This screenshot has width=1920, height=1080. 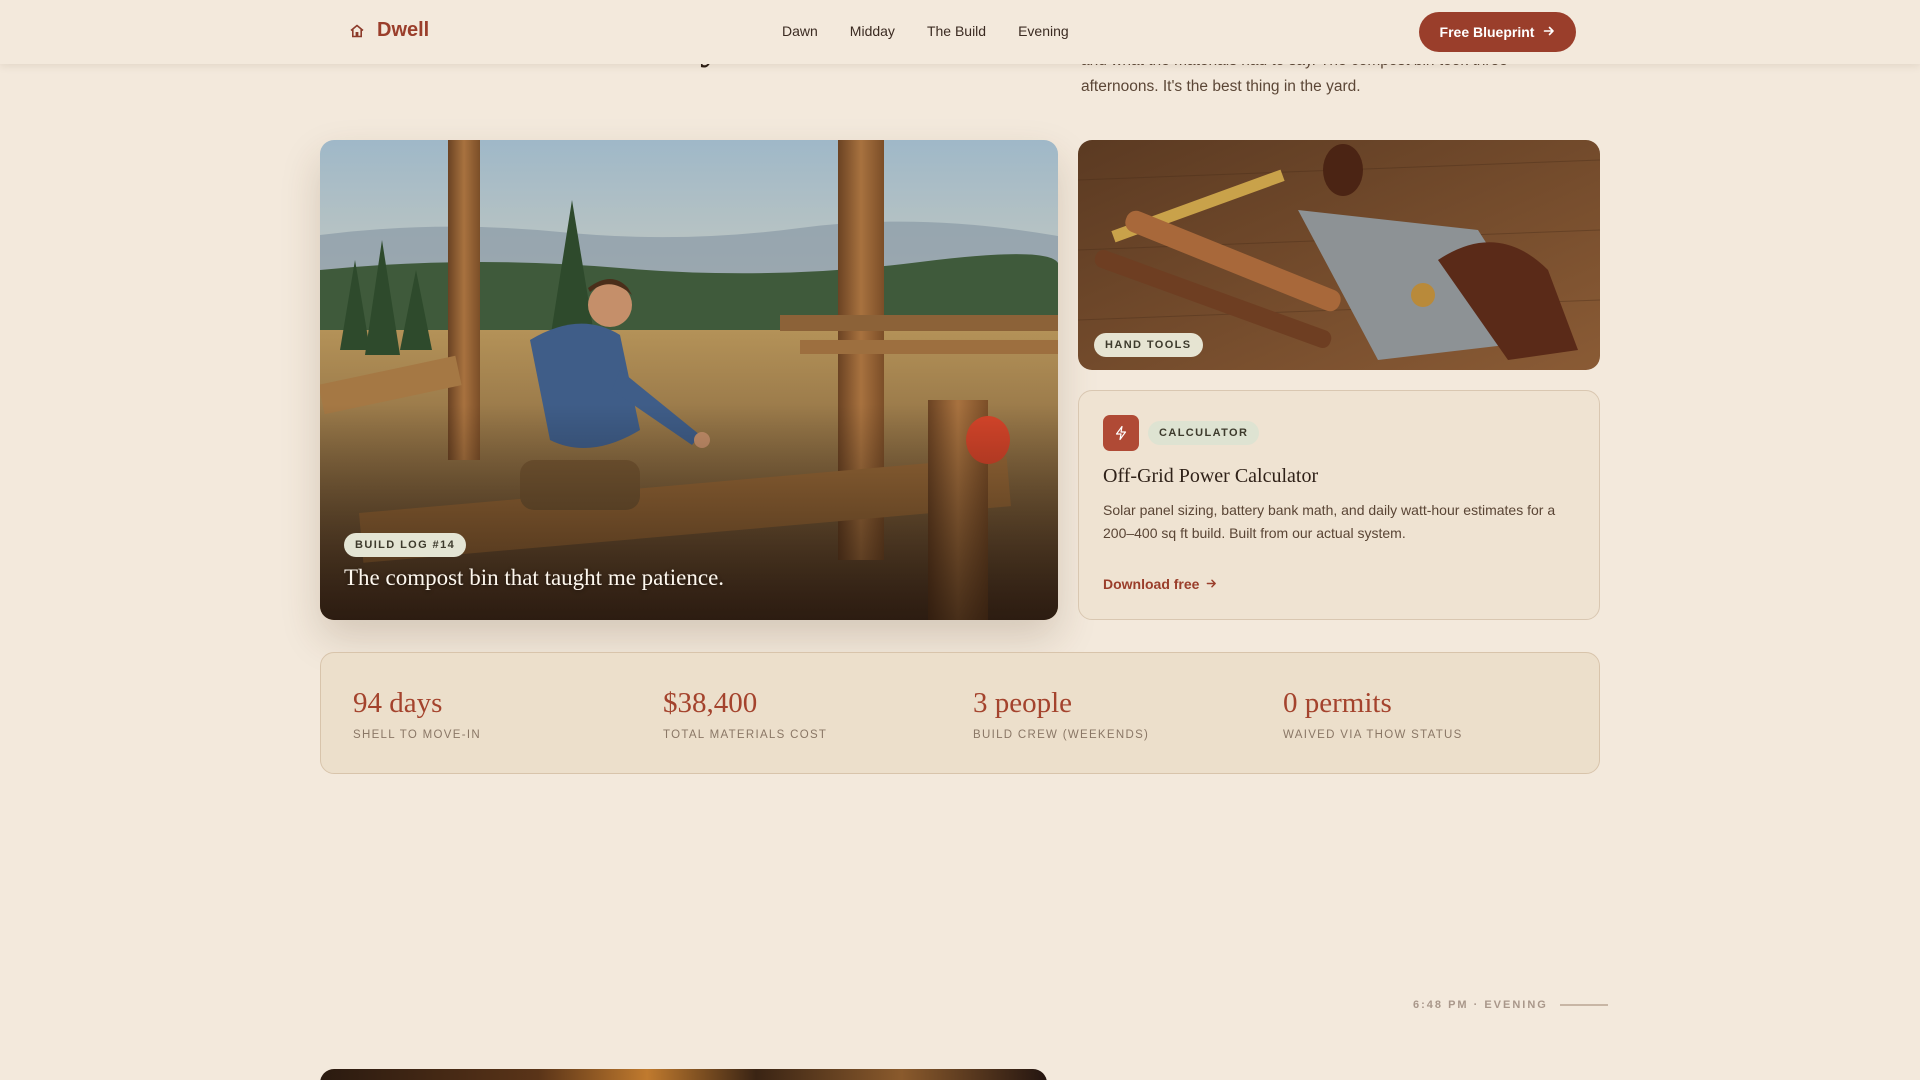 I want to click on stat-cost: $38,400 TOTAL MATERIALS COST, so click(x=745, y=714).